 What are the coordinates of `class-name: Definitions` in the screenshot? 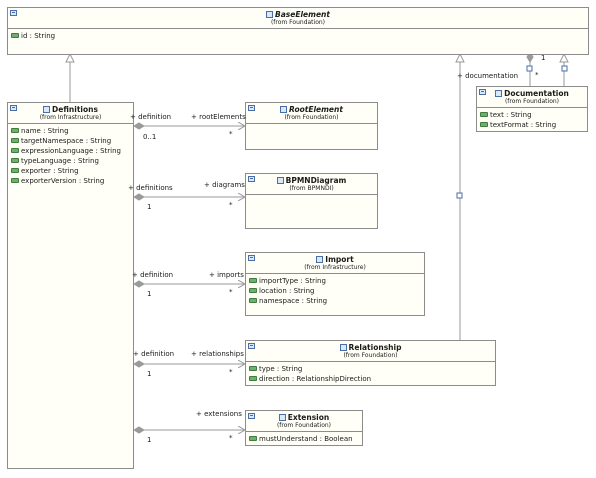 It's located at (75, 109).